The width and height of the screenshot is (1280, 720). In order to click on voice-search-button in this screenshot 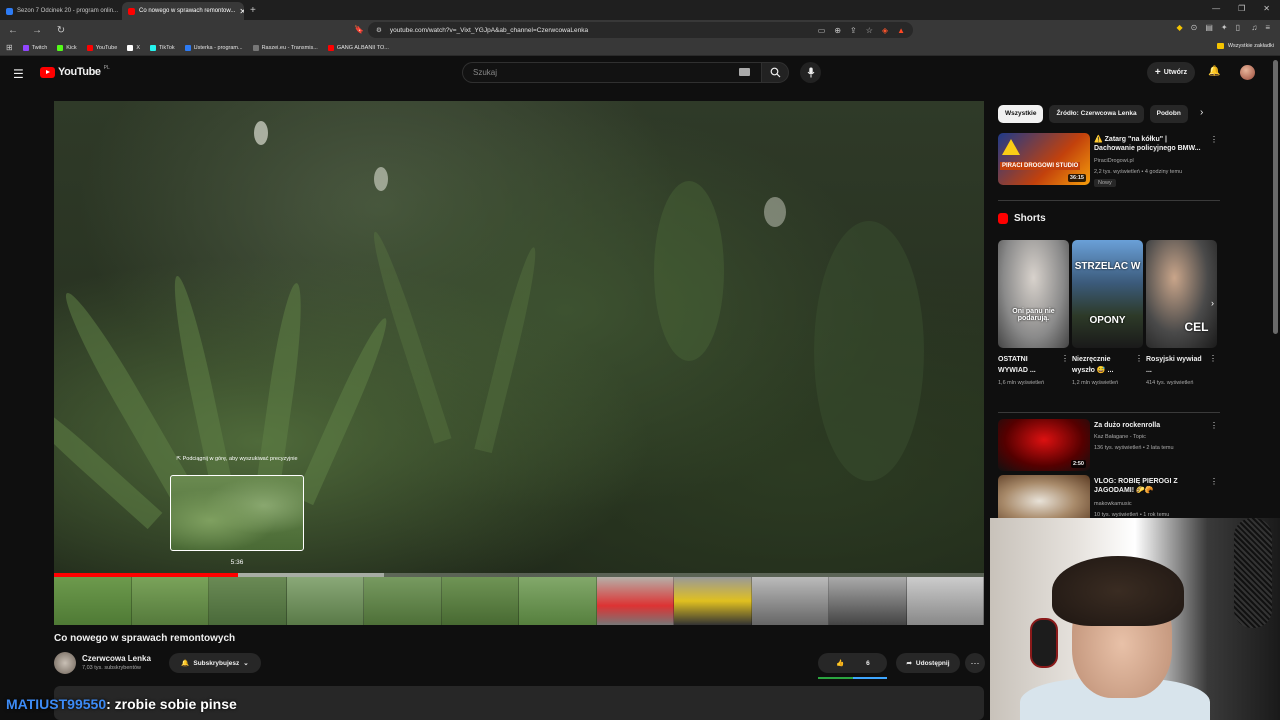, I will do `click(810, 72)`.